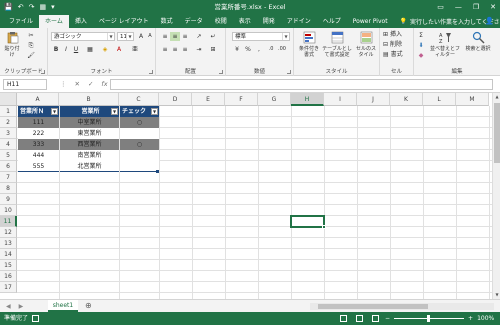 The width and height of the screenshot is (500, 325). I want to click on selected-cell, so click(308, 222).